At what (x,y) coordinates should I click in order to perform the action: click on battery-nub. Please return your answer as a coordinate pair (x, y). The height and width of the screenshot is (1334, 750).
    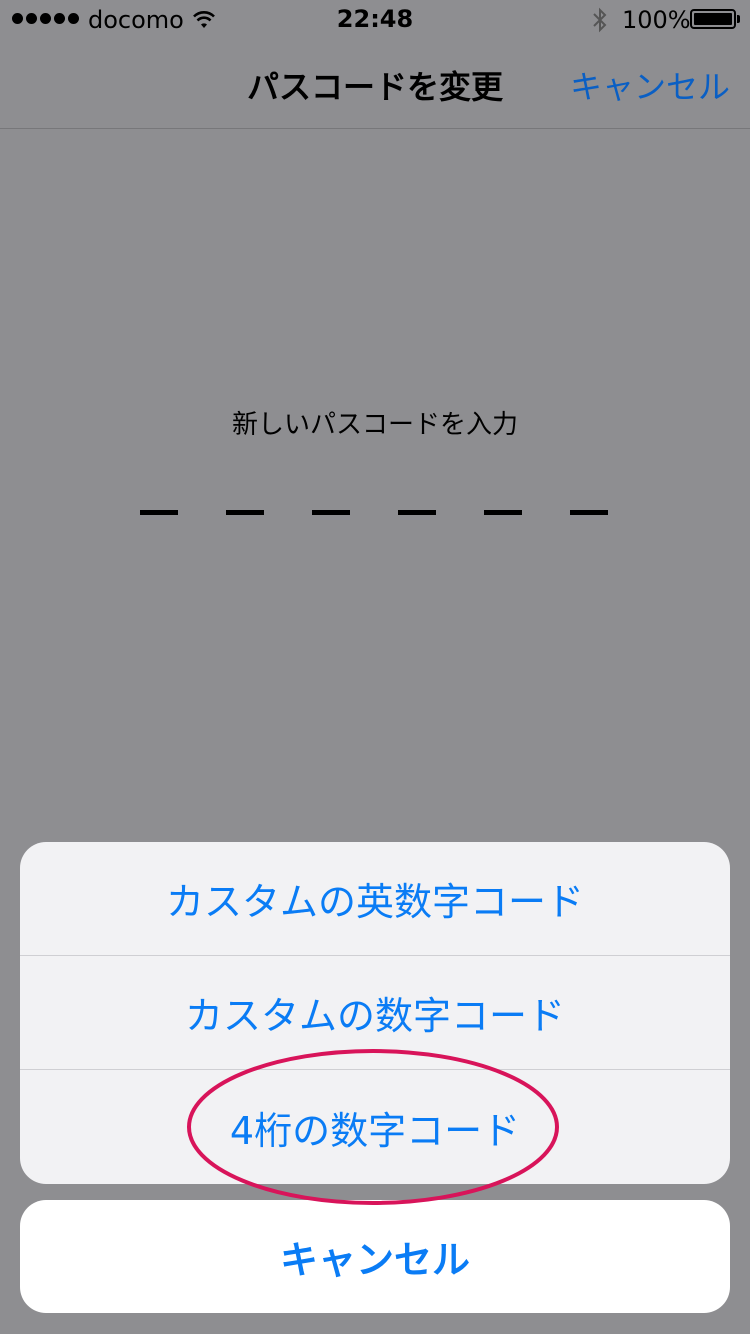
    Looking at the image, I should click on (738, 19).